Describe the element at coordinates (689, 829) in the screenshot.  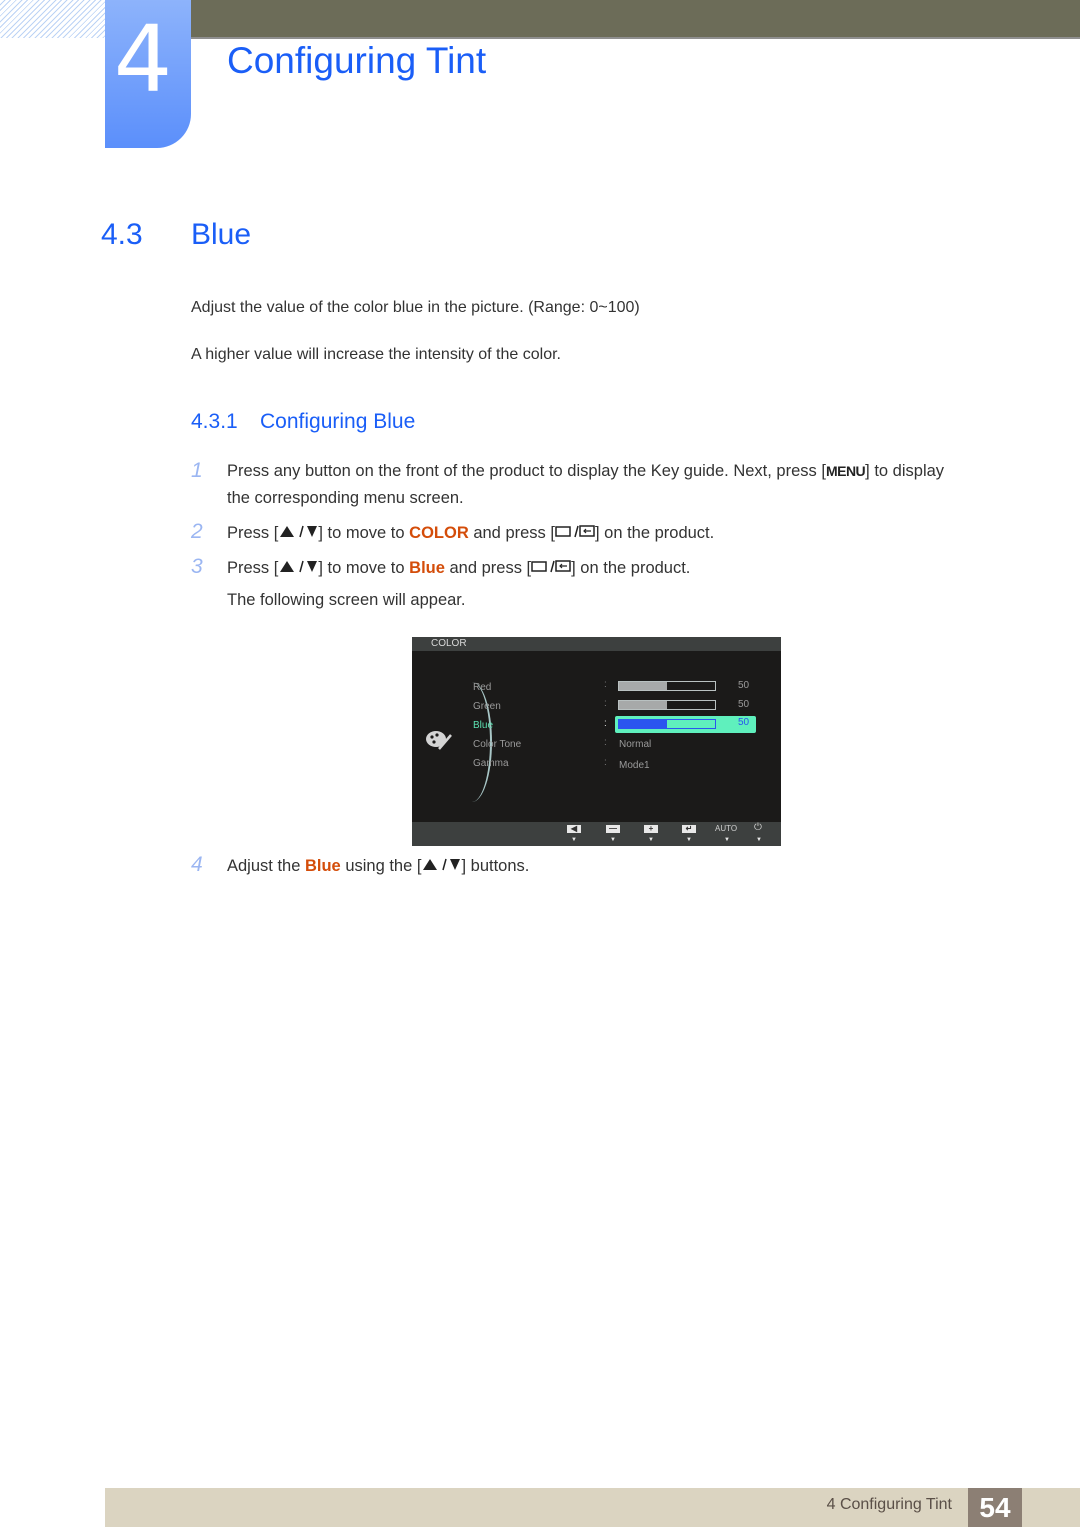
I see `enter-icon: ↵` at that location.